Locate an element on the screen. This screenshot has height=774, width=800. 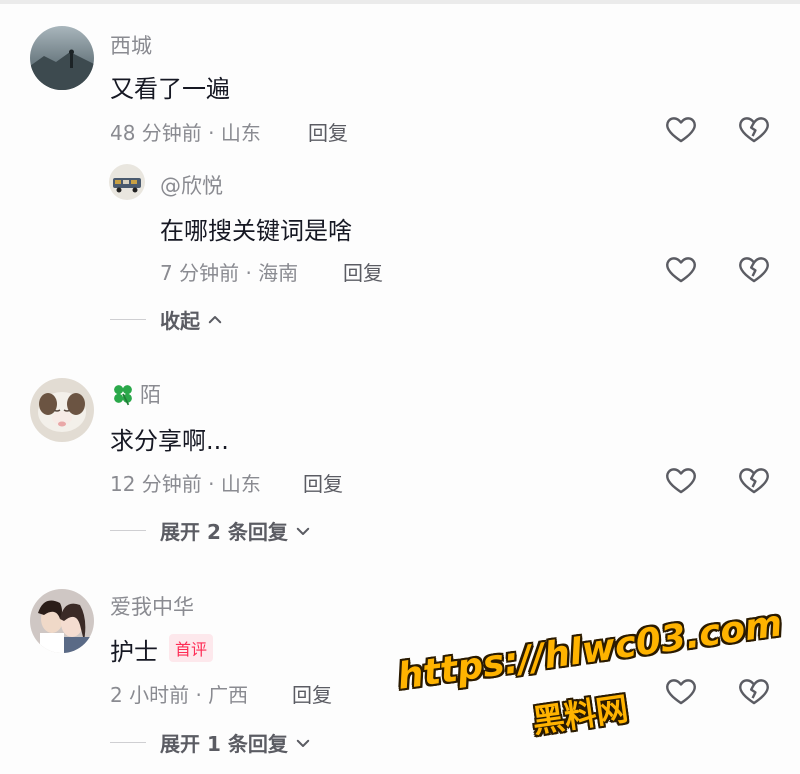
comment-meta: 2 小时前 · 广西 is located at coordinates (179, 695).